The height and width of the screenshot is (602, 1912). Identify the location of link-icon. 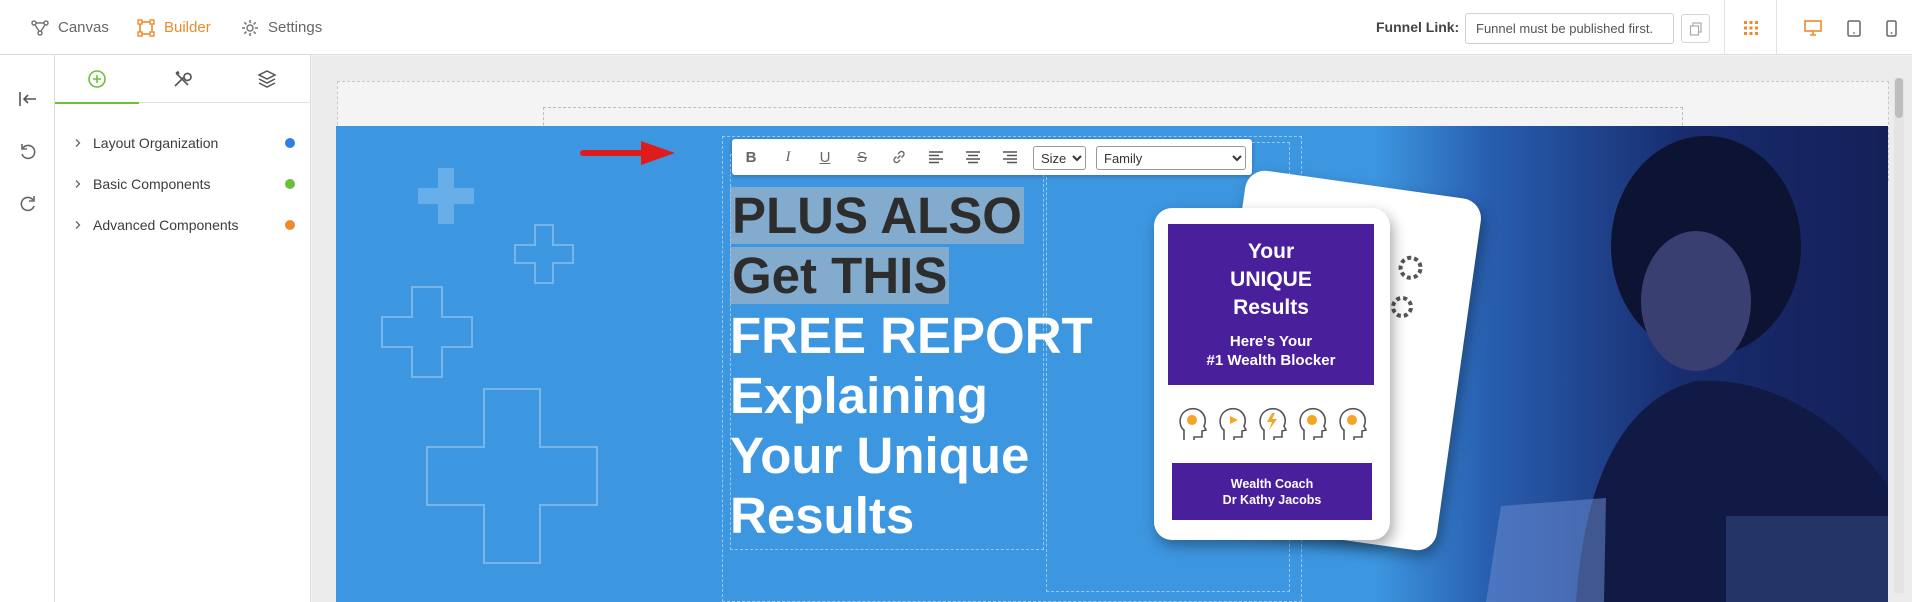
(899, 157).